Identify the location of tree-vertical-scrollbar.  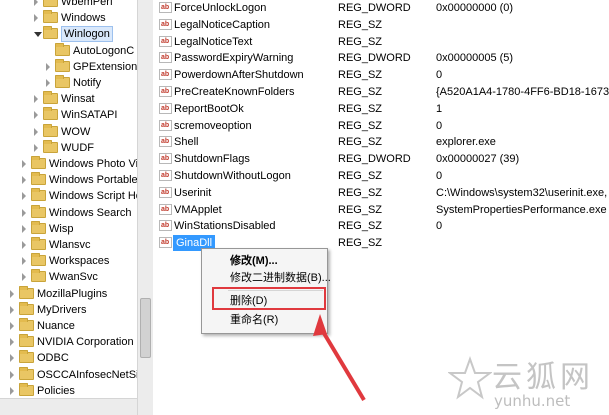
(145, 207).